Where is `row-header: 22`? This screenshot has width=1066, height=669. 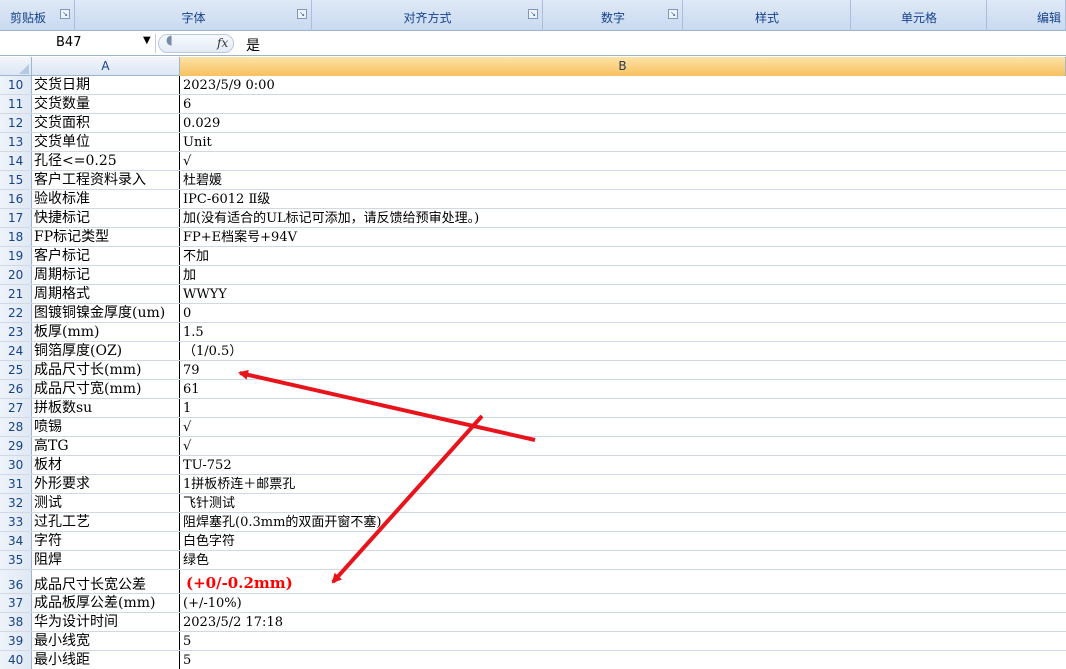
row-header: 22 is located at coordinates (16, 313).